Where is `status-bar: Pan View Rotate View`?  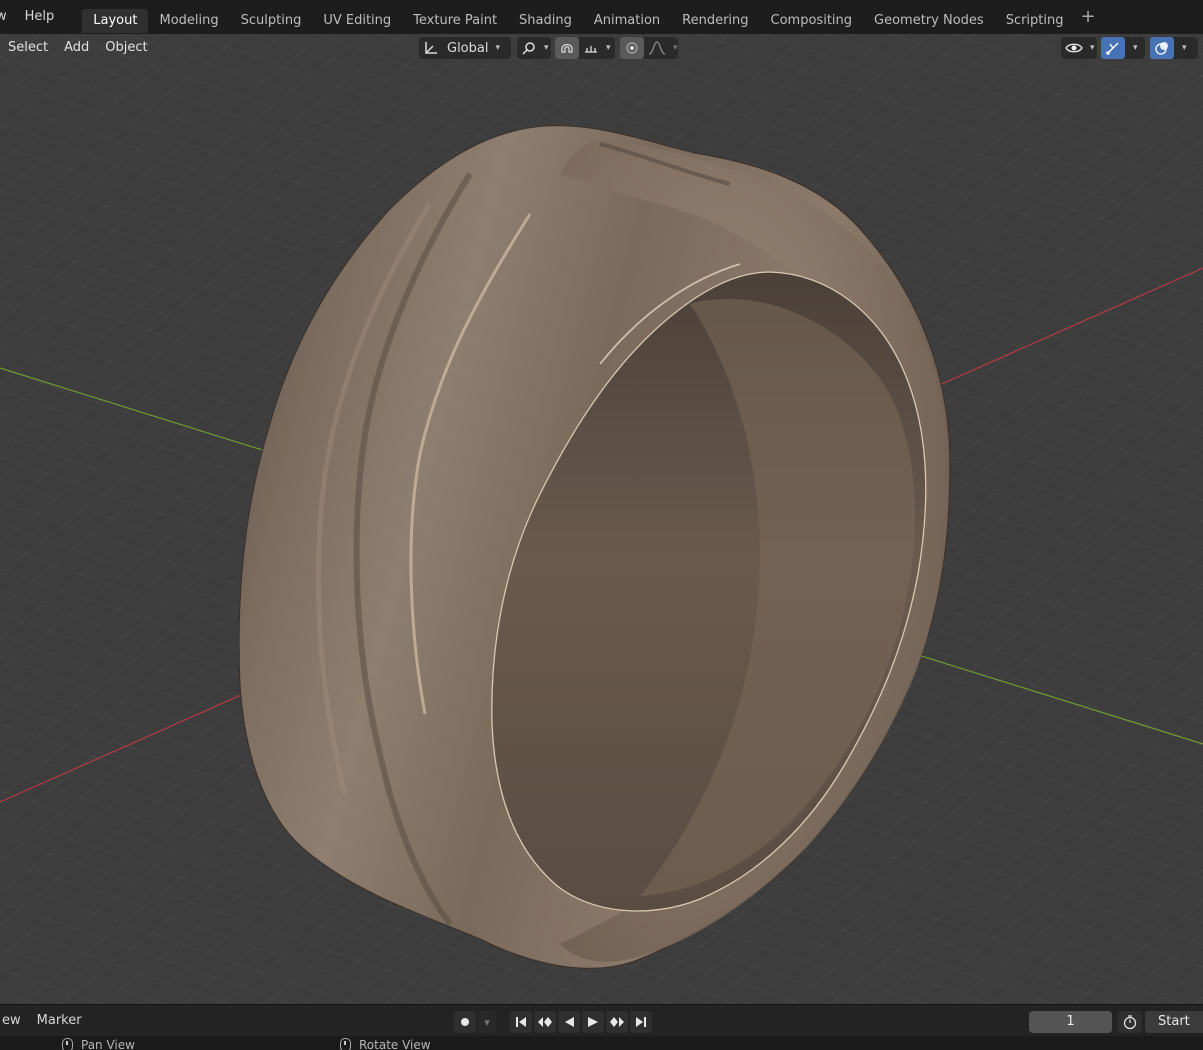 status-bar: Pan View Rotate View is located at coordinates (601, 1043).